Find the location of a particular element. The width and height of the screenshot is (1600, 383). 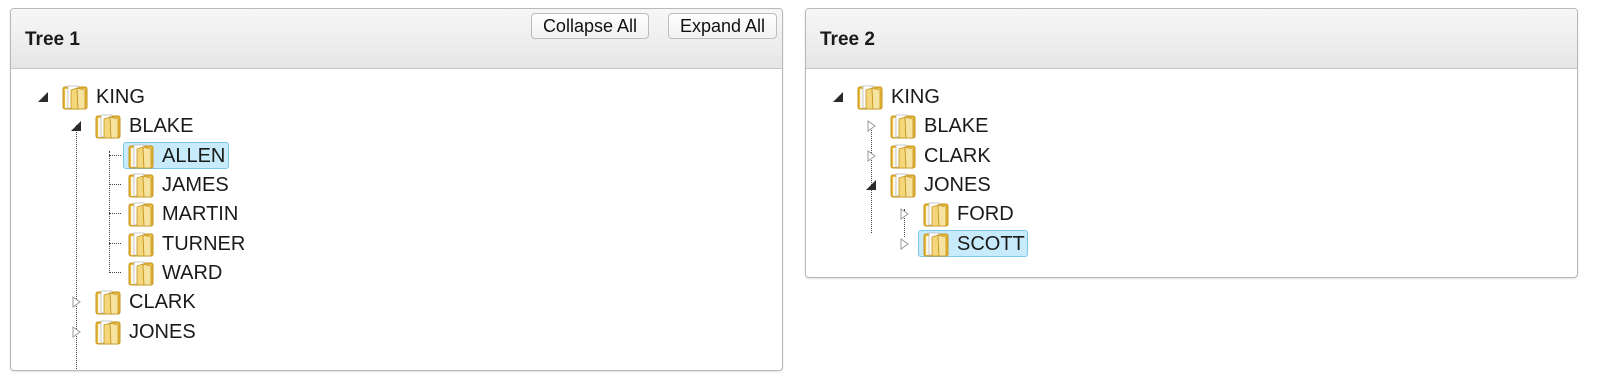

tree-node-turner: TURNER is located at coordinates (391, 244).